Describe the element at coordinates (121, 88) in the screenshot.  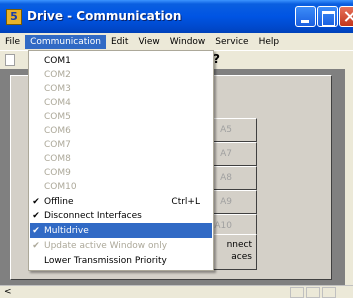
I see `menu-item-com3: COM3` at that location.